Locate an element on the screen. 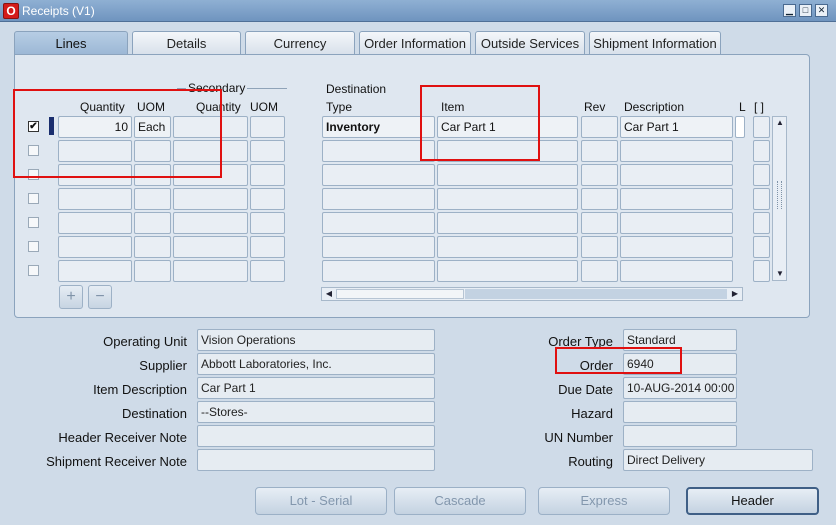 The width and height of the screenshot is (836, 525). shipment-receiver-note-label: Shipment Receiver Note is located at coordinates (116, 461).